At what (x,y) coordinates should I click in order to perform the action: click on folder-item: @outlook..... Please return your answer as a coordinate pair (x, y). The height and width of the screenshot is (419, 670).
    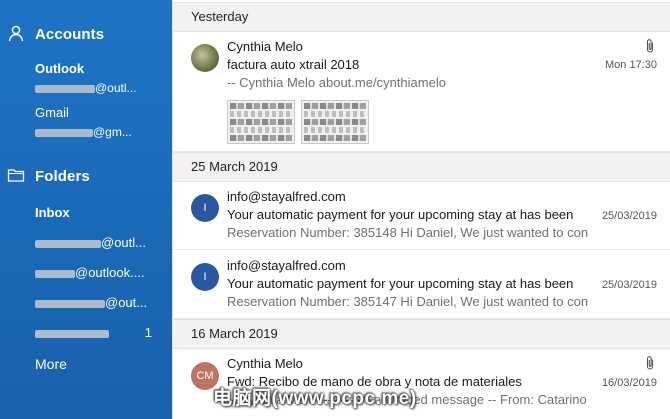
    Looking at the image, I should click on (97, 273).